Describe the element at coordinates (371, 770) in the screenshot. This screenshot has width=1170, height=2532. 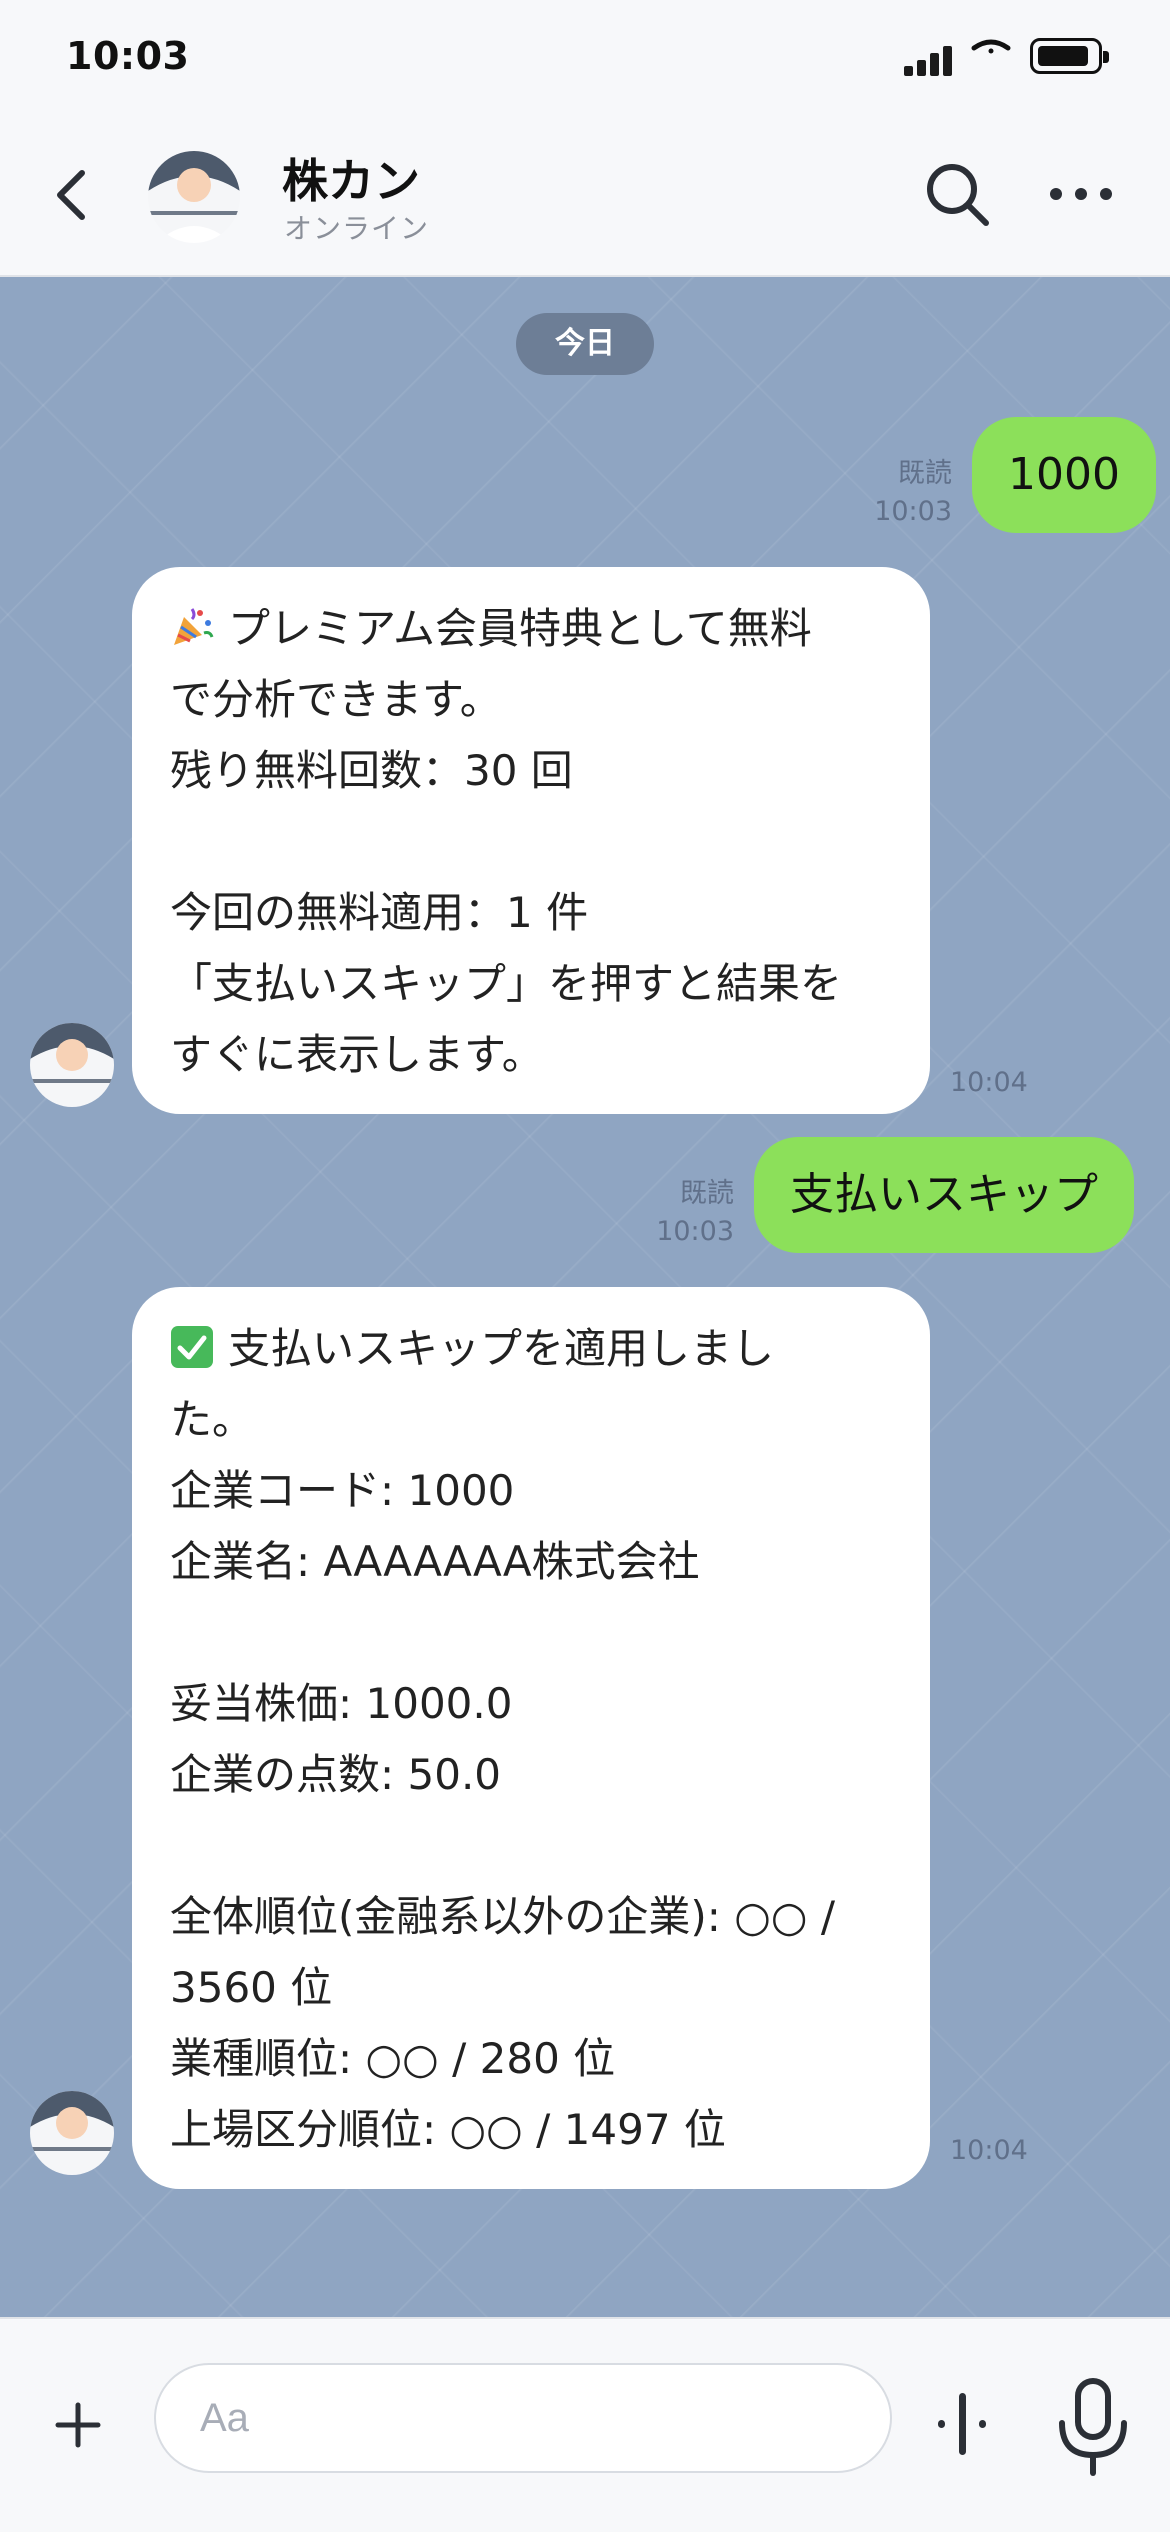
I see `message-line: 残り無料回数：30 回` at that location.